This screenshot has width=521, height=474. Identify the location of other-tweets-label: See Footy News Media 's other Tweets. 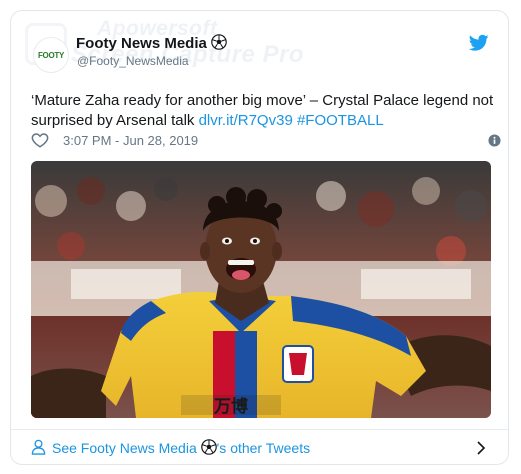
(181, 447).